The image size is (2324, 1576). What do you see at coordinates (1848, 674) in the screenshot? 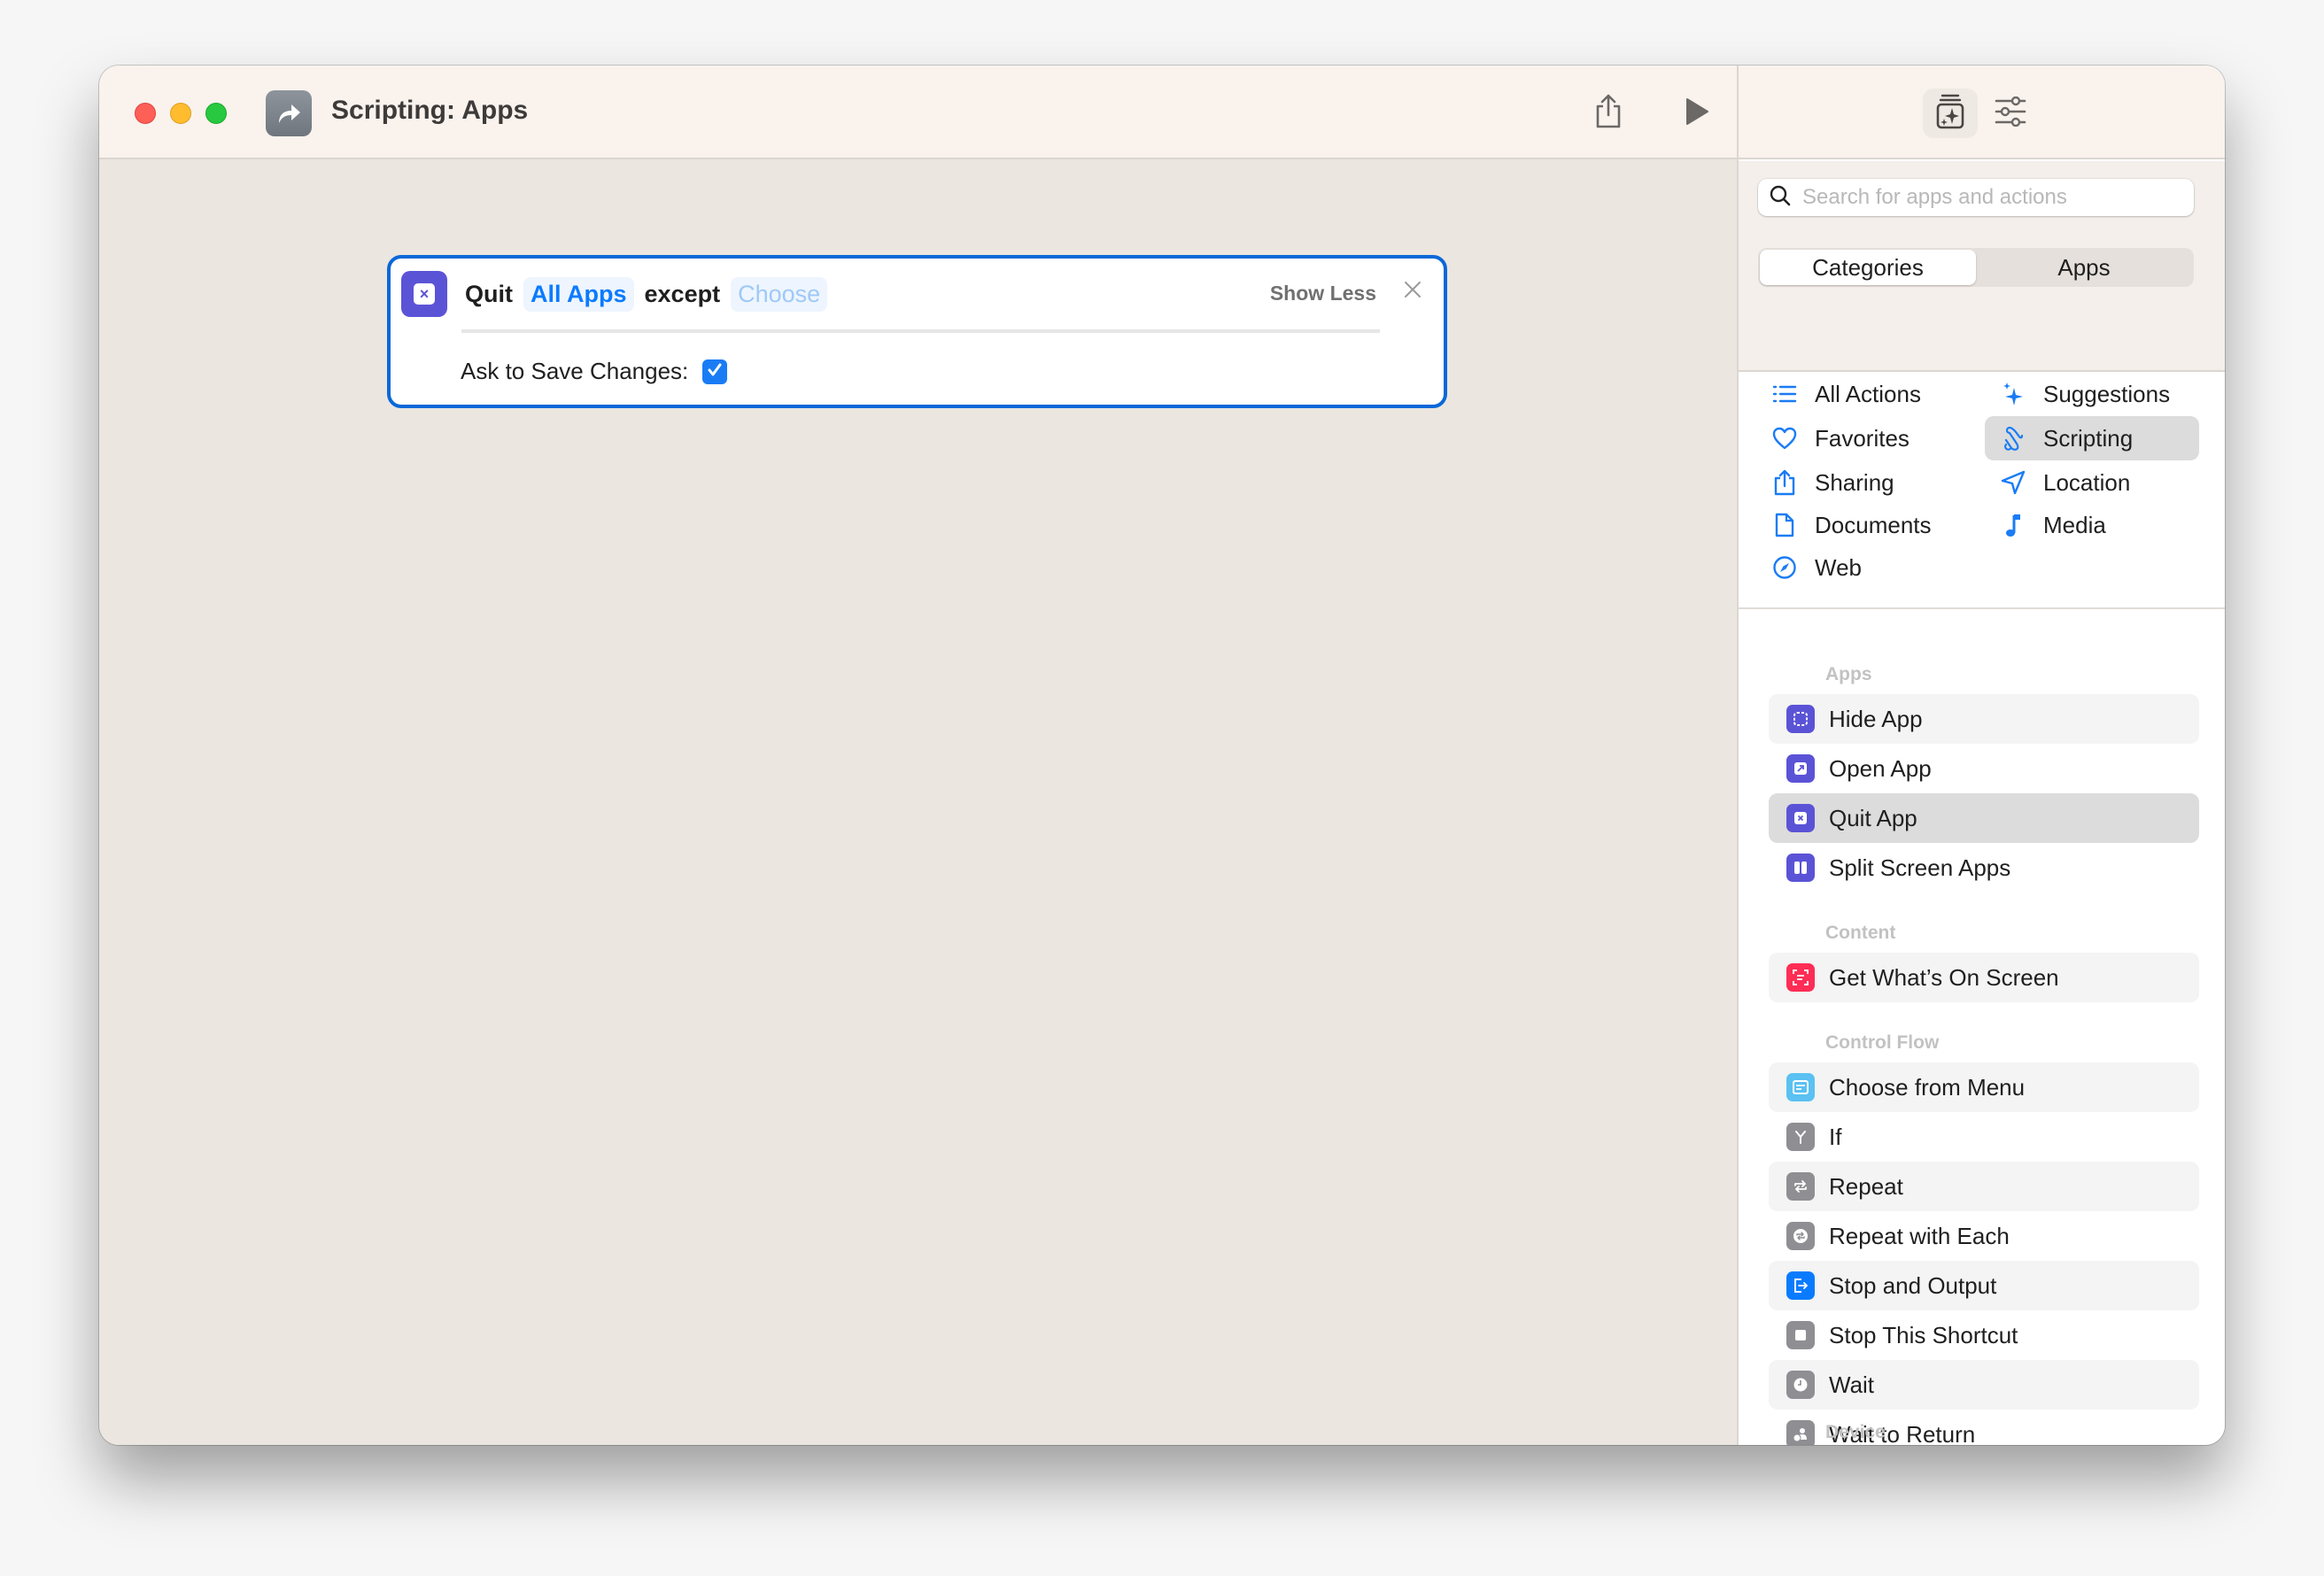
I see `section-title-apps: Apps` at bounding box center [1848, 674].